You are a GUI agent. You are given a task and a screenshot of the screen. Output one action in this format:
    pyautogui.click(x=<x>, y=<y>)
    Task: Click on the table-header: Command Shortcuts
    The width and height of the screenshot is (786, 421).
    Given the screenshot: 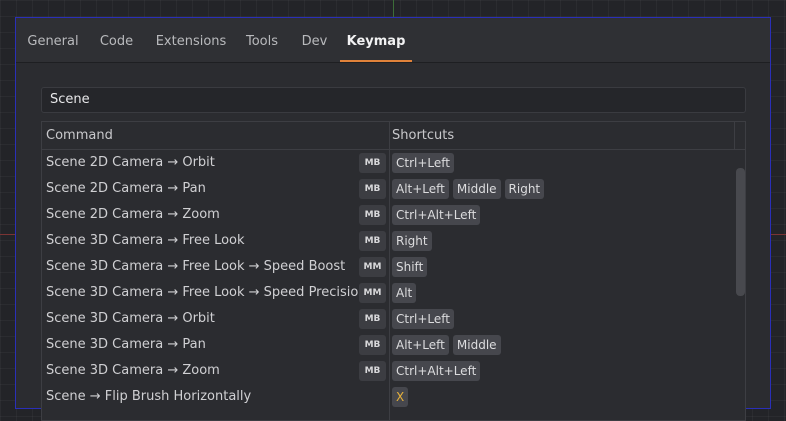 What is the action you would take?
    pyautogui.click(x=393, y=136)
    